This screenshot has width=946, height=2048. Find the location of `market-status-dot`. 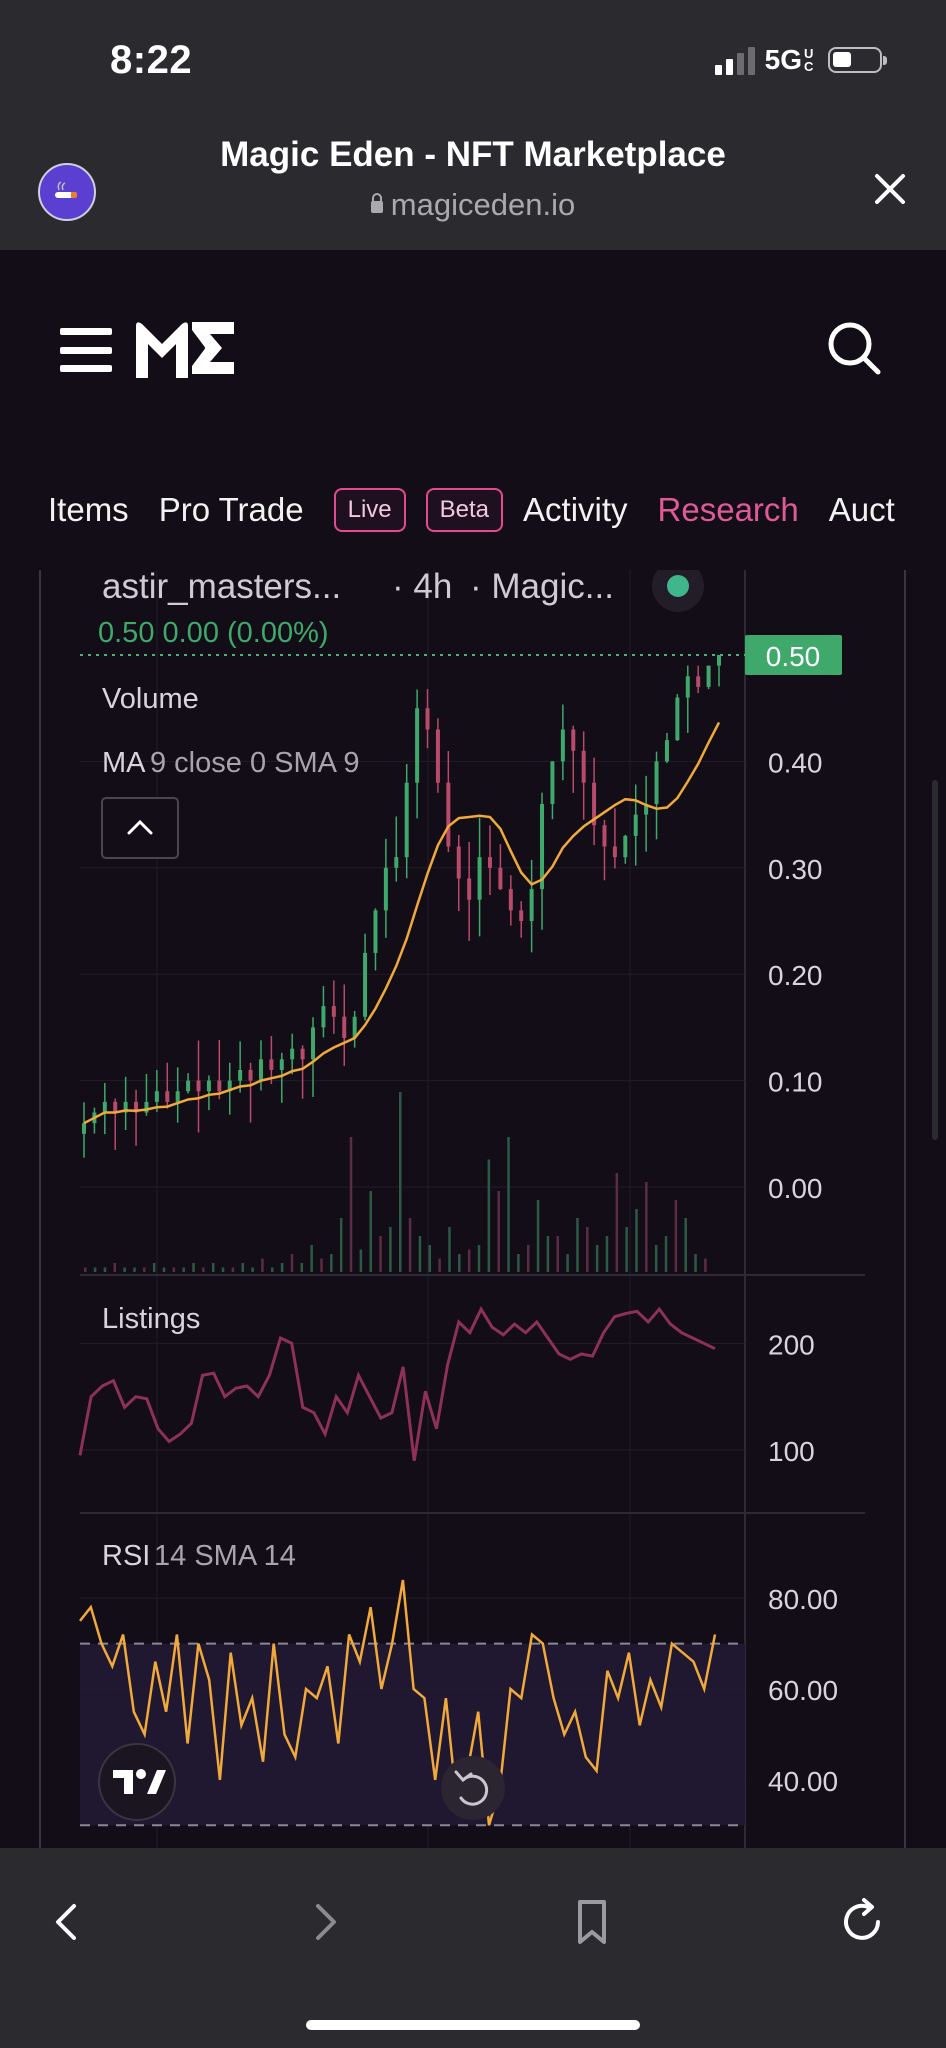

market-status-dot is located at coordinates (678, 586).